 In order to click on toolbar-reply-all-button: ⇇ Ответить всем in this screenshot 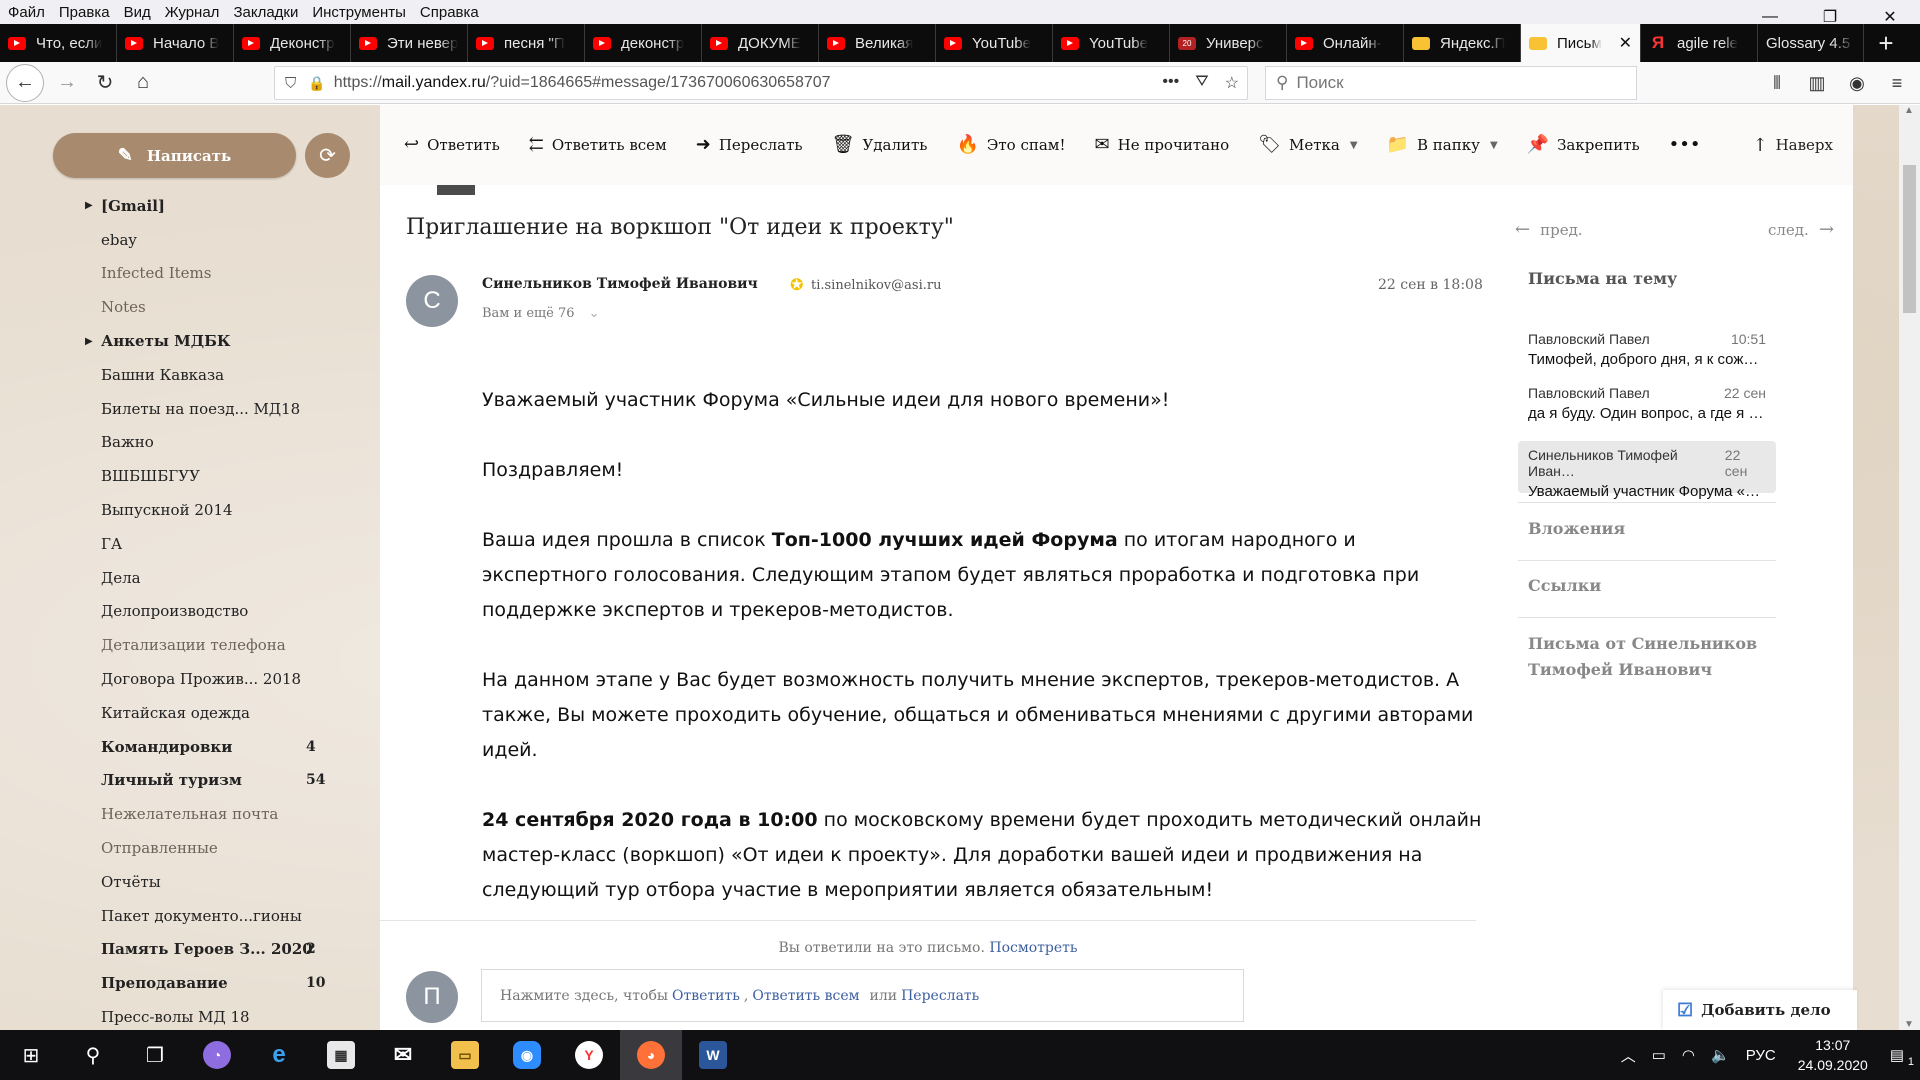, I will do `click(598, 145)`.